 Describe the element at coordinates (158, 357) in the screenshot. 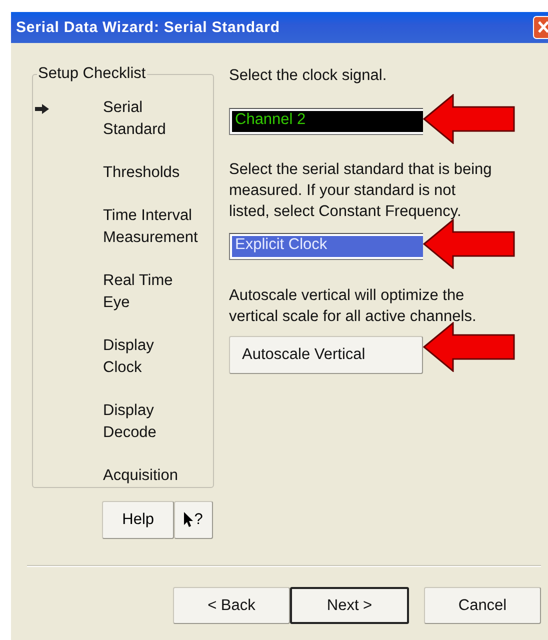

I see `checklist-item: Display Clock` at that location.